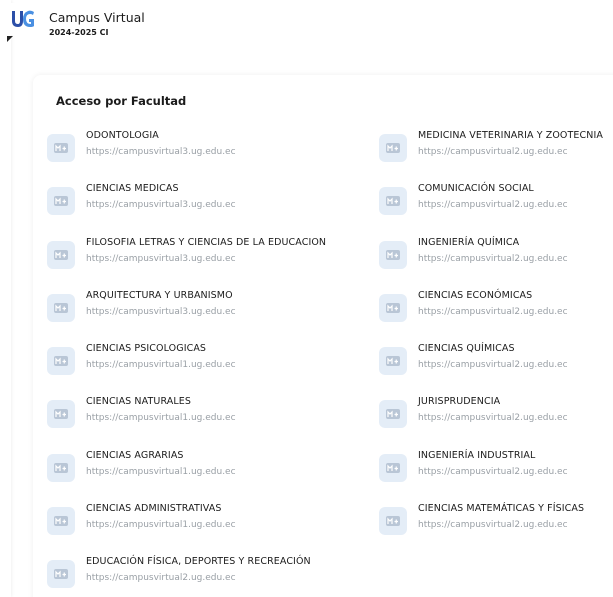 The height and width of the screenshot is (597, 613). What do you see at coordinates (5, 298) in the screenshot?
I see `sidebar-rail` at bounding box center [5, 298].